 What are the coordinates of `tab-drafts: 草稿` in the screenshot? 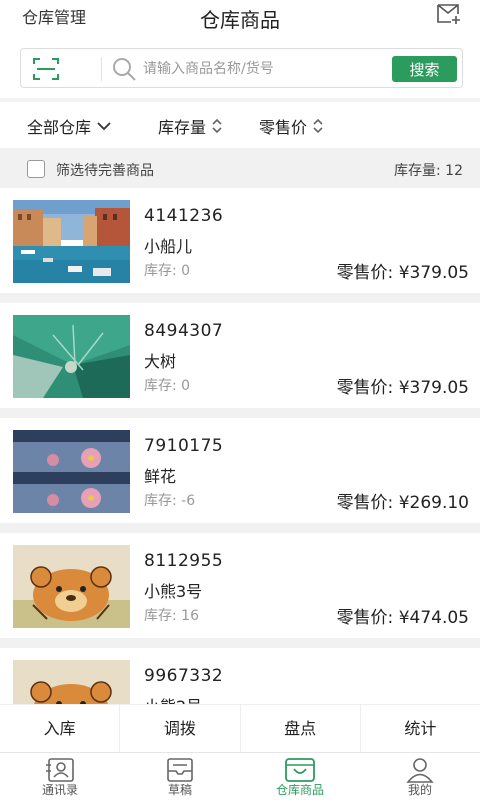 It's located at (180, 776).